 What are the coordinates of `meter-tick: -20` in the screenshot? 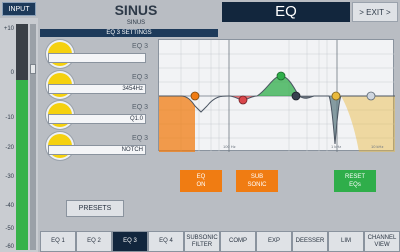 It's located at (9, 148).